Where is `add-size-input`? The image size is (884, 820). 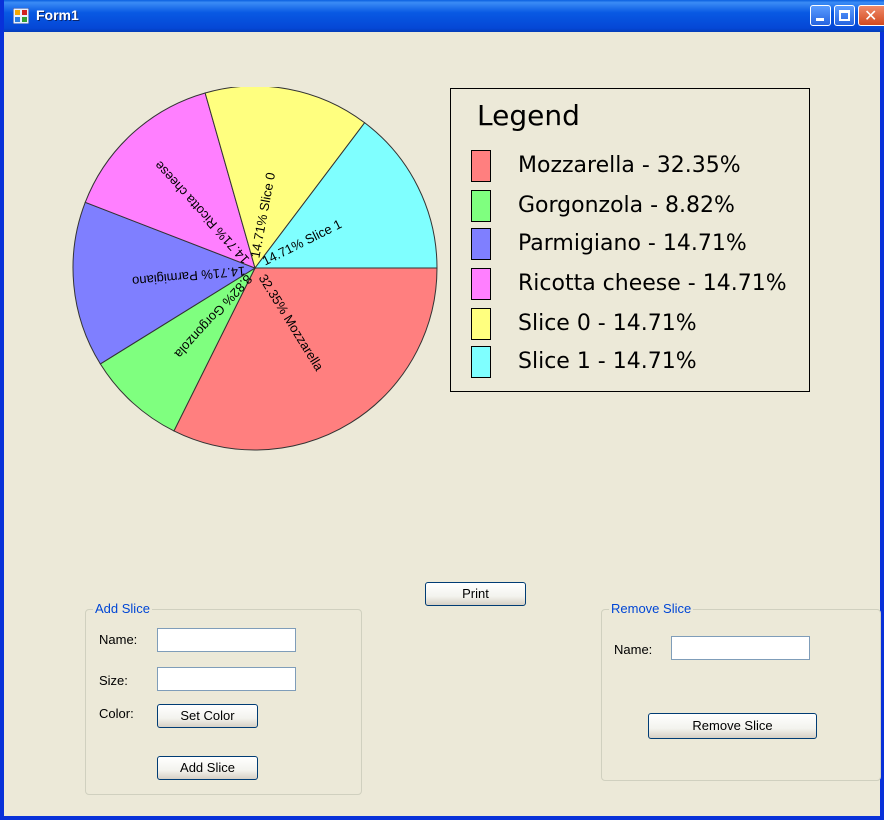
add-size-input is located at coordinates (226, 679).